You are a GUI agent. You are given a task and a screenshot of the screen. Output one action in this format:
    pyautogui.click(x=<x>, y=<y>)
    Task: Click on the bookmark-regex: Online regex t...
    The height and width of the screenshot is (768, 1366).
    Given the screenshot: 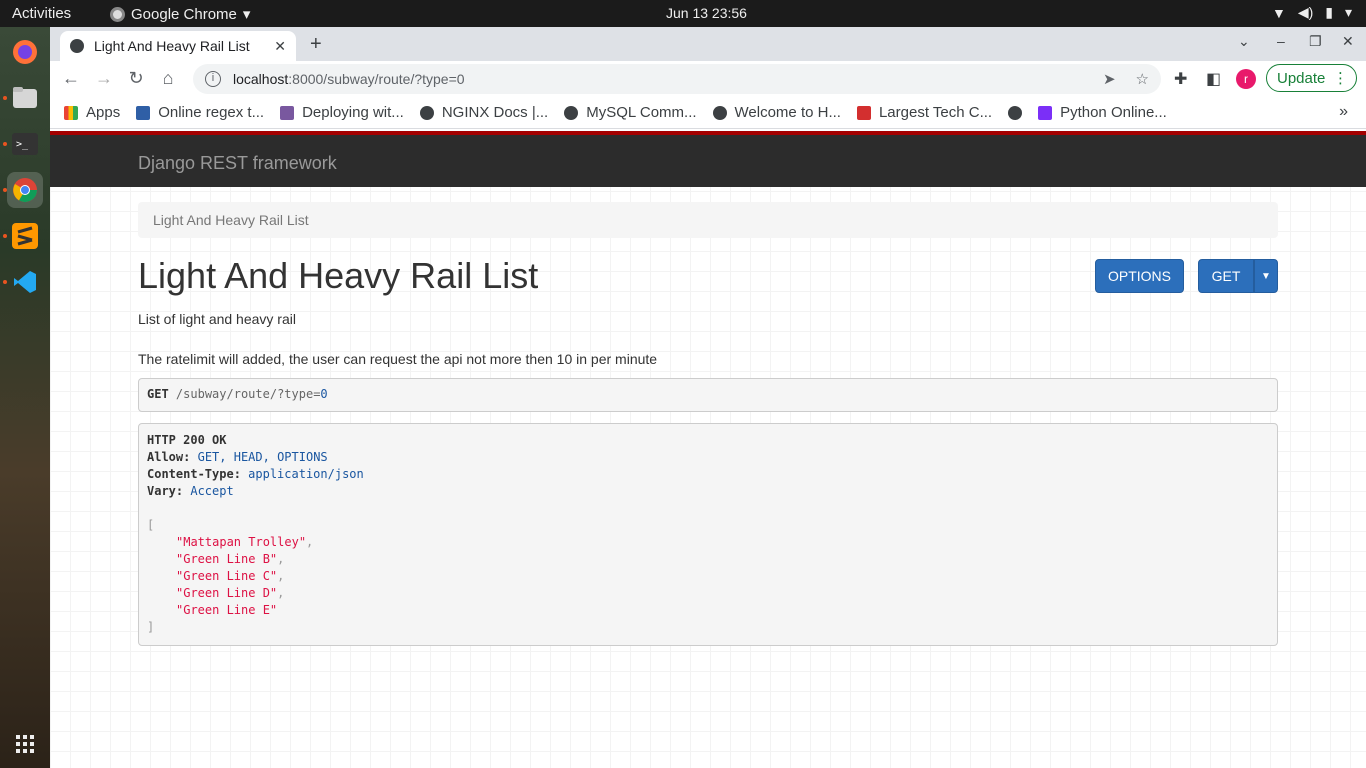 What is the action you would take?
    pyautogui.click(x=200, y=112)
    